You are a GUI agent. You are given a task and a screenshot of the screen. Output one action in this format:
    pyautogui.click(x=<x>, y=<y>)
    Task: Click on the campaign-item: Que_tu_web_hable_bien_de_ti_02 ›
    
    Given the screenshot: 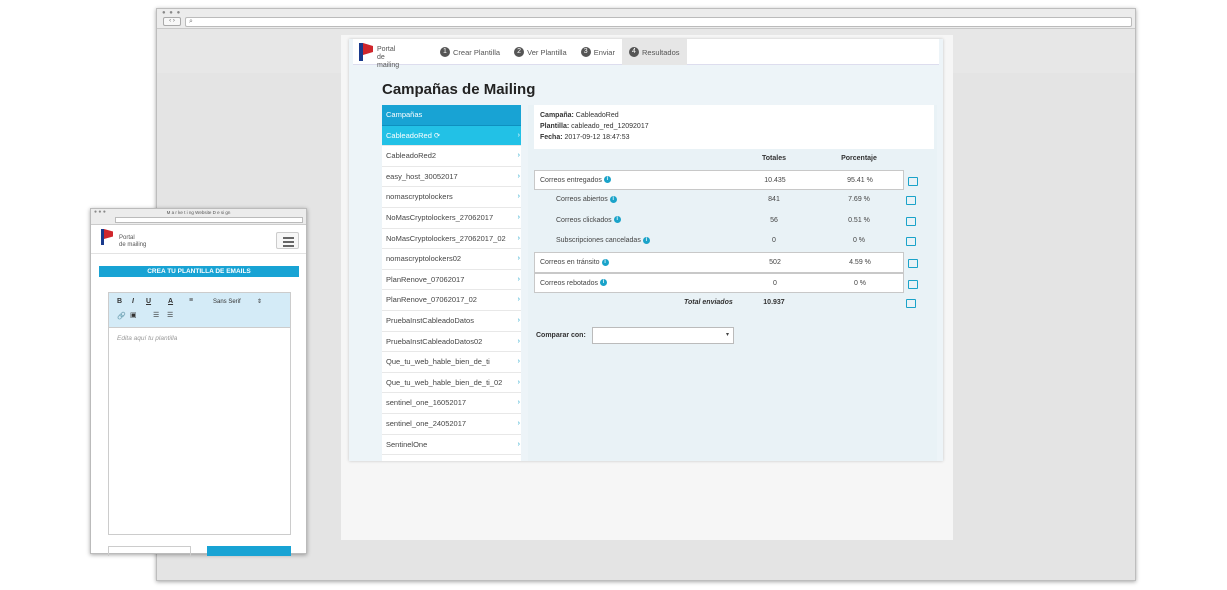 What is the action you would take?
    pyautogui.click(x=451, y=383)
    